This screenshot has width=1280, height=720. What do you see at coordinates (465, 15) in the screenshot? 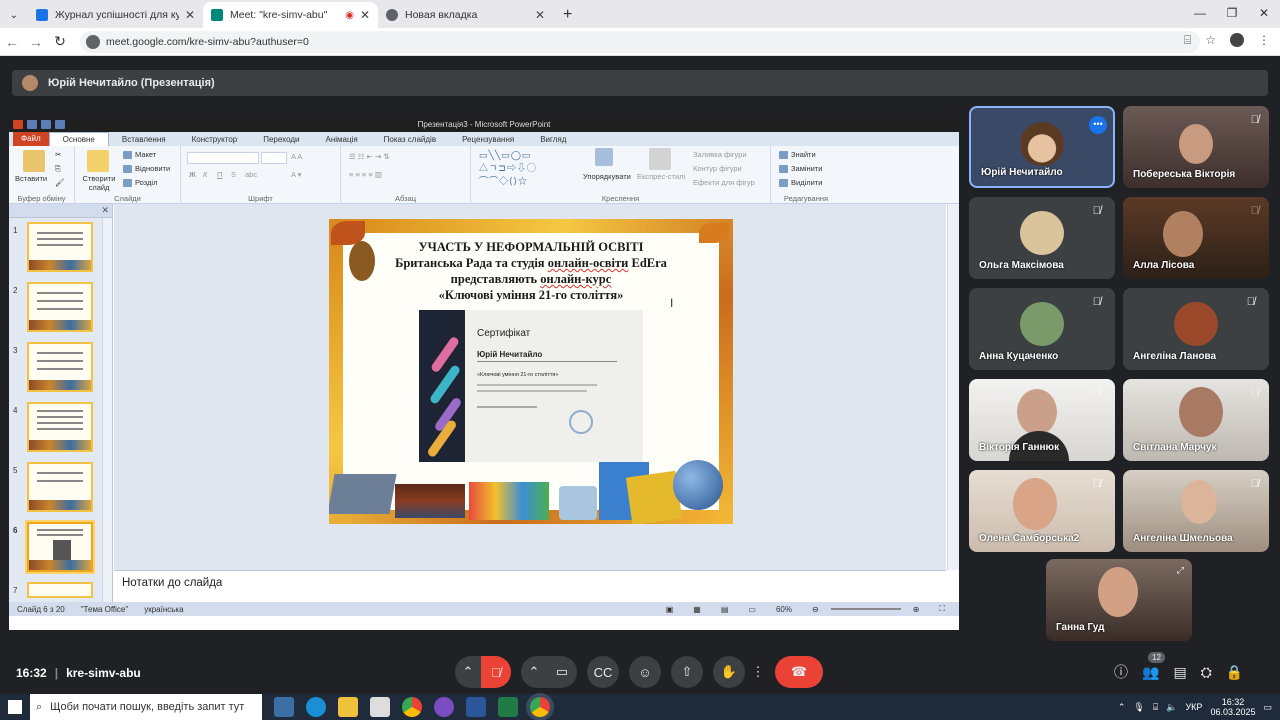
I see `browser-tab-new: Новая вкладка ✕` at bounding box center [465, 15].